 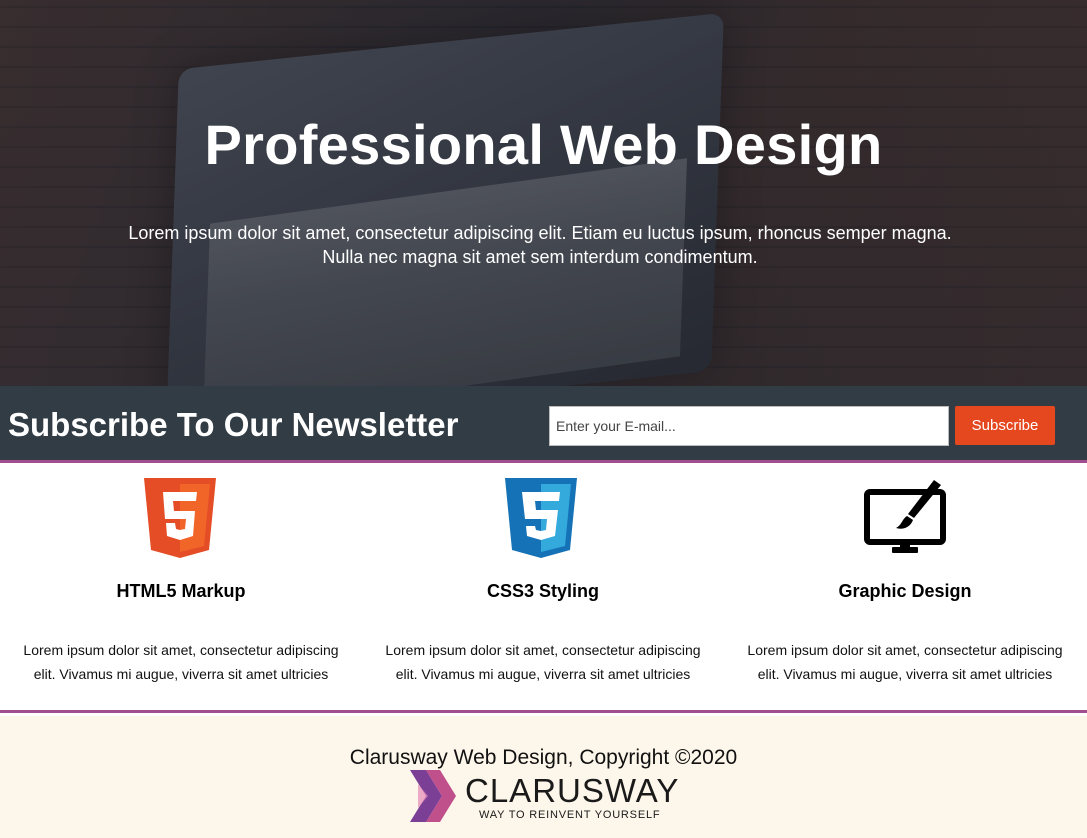 What do you see at coordinates (572, 790) in the screenshot?
I see `logo-brand-text: CLARUSWAY` at bounding box center [572, 790].